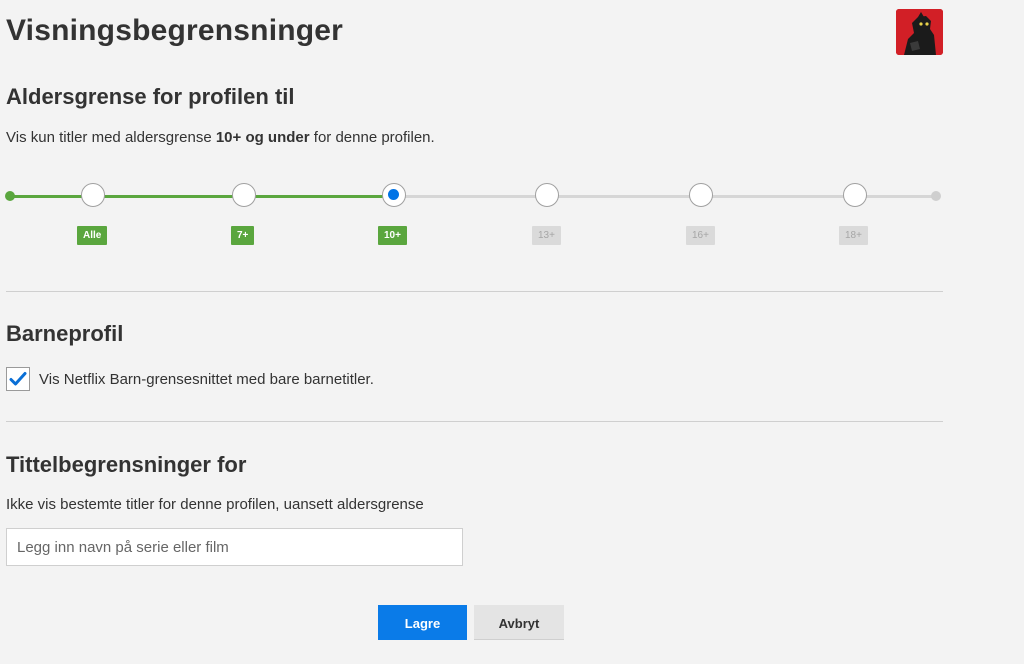  I want to click on slider-start-dot, so click(10, 196).